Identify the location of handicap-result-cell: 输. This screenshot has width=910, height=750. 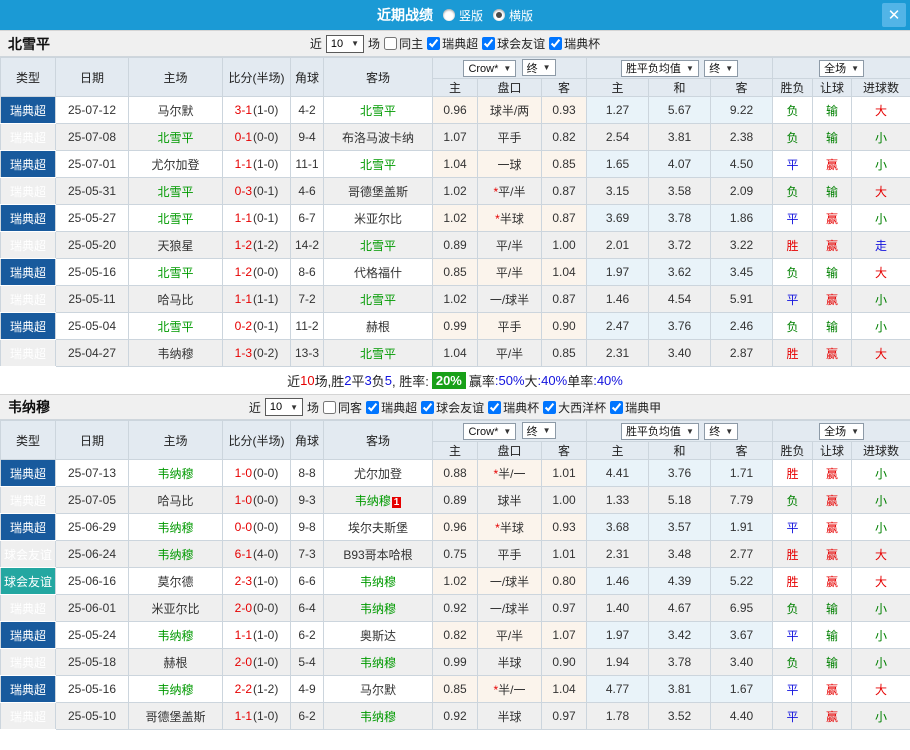
(832, 137).